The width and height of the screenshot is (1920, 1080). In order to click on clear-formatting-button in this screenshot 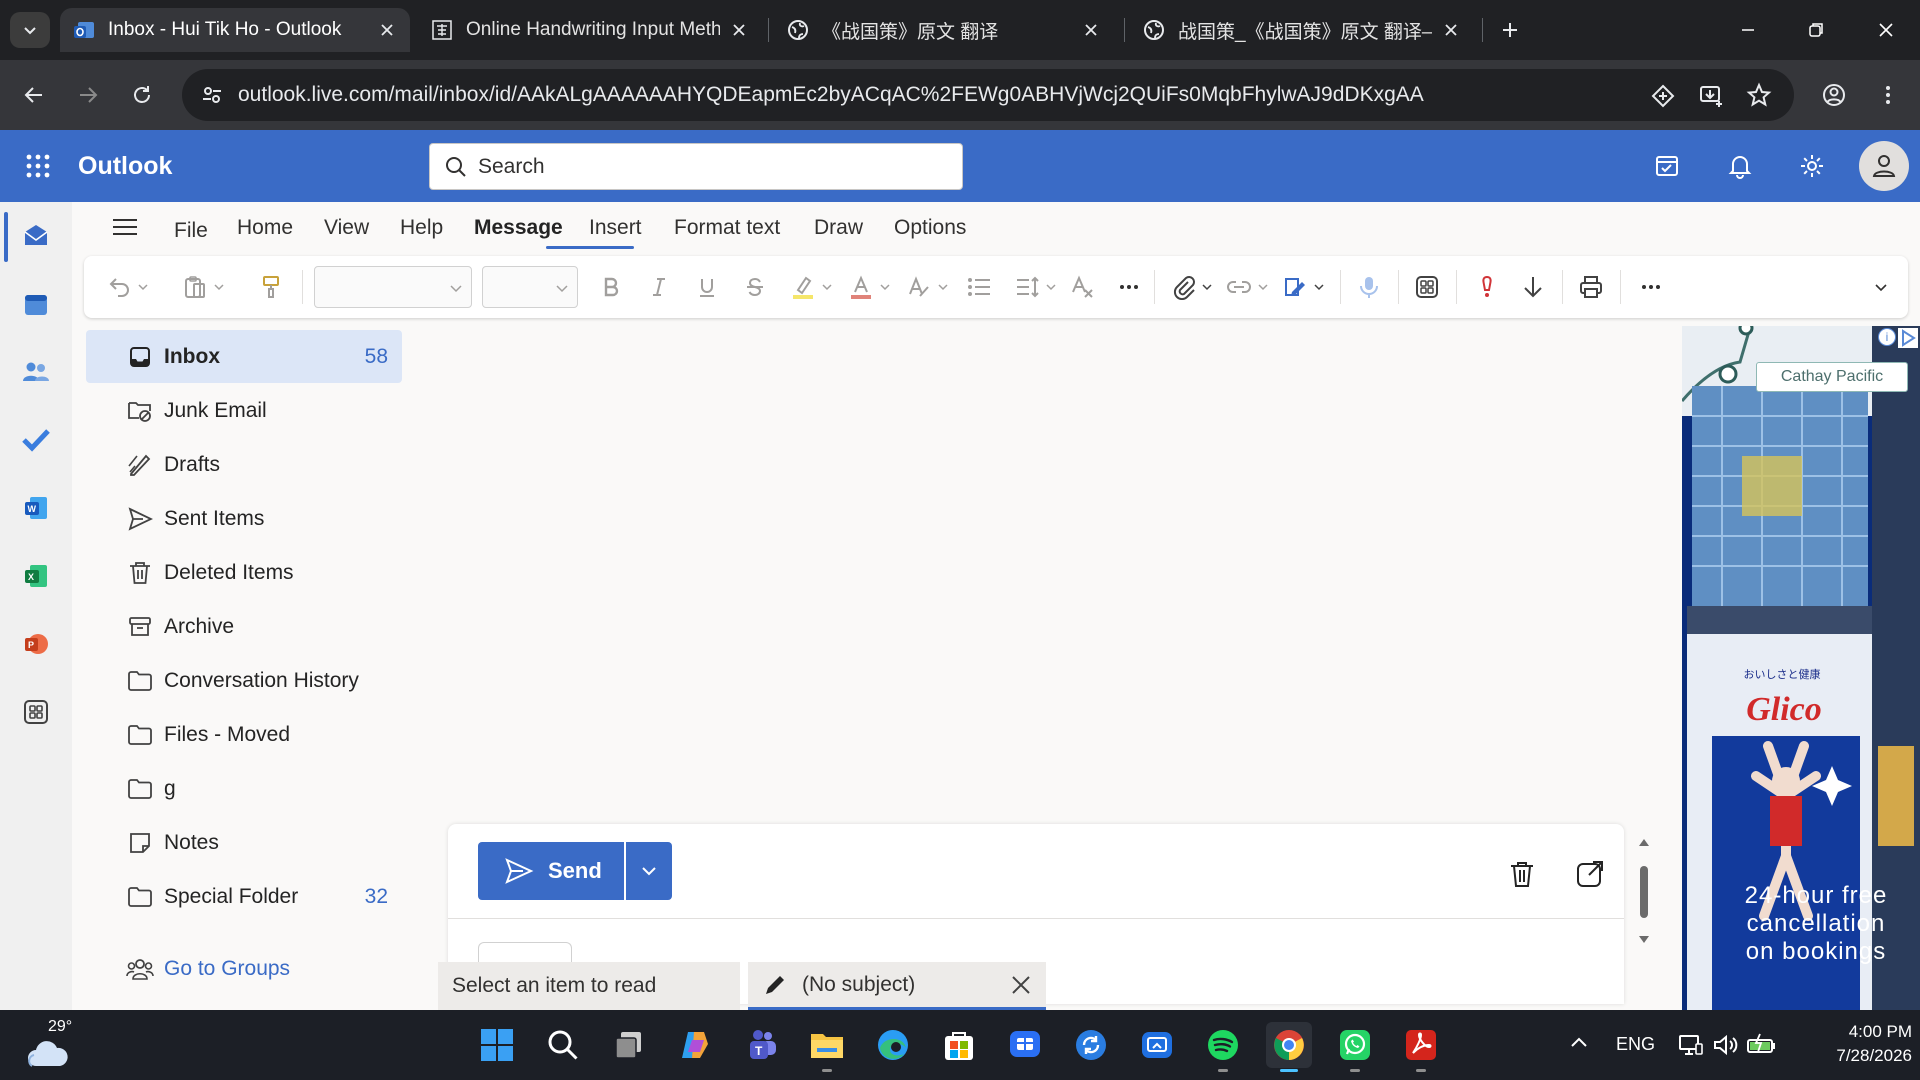, I will do `click(1083, 287)`.